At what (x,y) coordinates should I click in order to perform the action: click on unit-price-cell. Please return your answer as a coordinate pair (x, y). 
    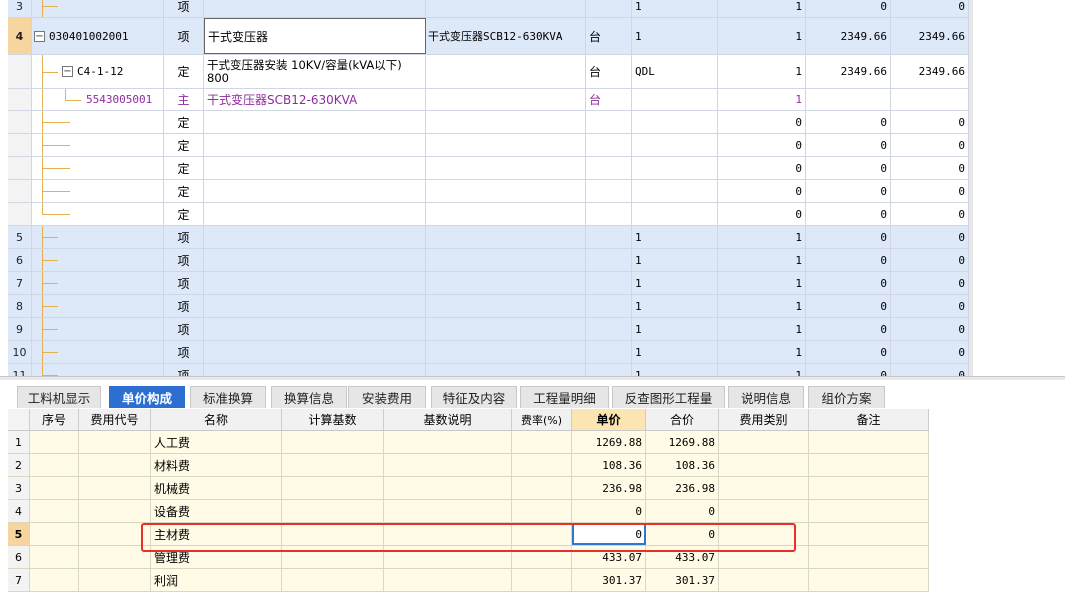
    Looking at the image, I should click on (848, 99).